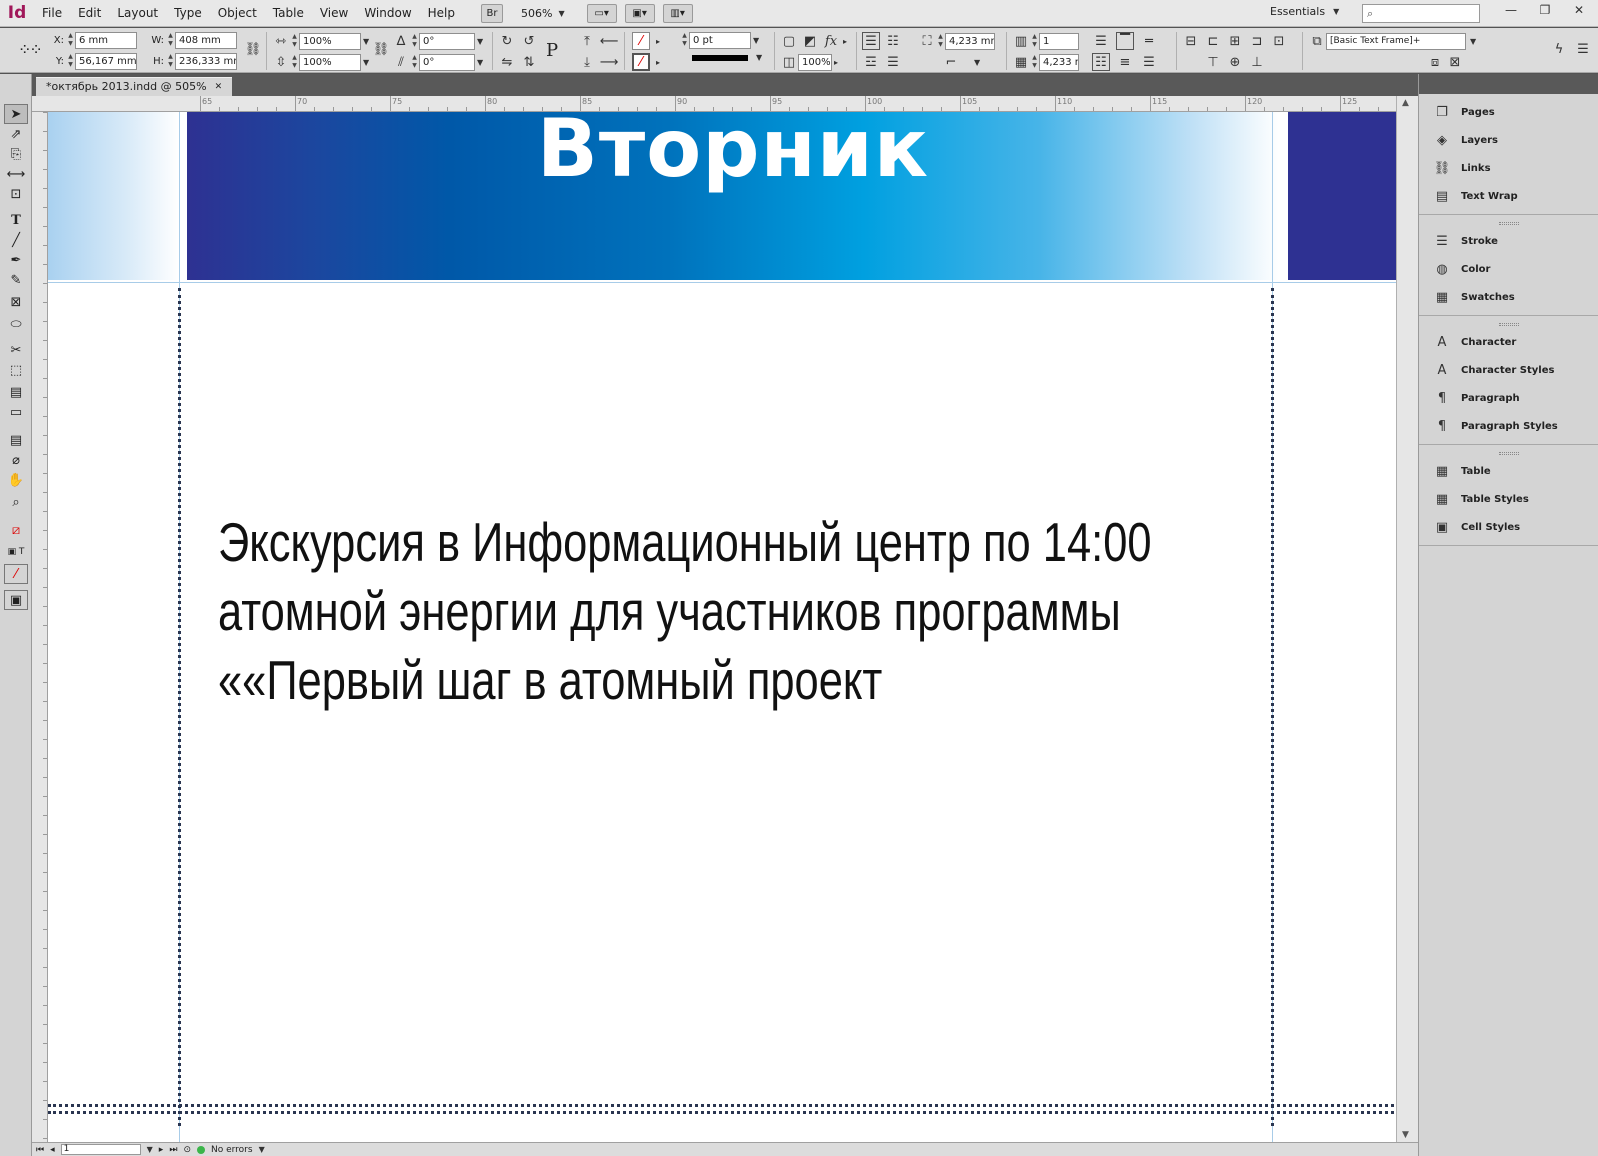 The height and width of the screenshot is (1156, 1598). Describe the element at coordinates (16, 114) in the screenshot. I see `selection-tool-icon: ➤` at that location.